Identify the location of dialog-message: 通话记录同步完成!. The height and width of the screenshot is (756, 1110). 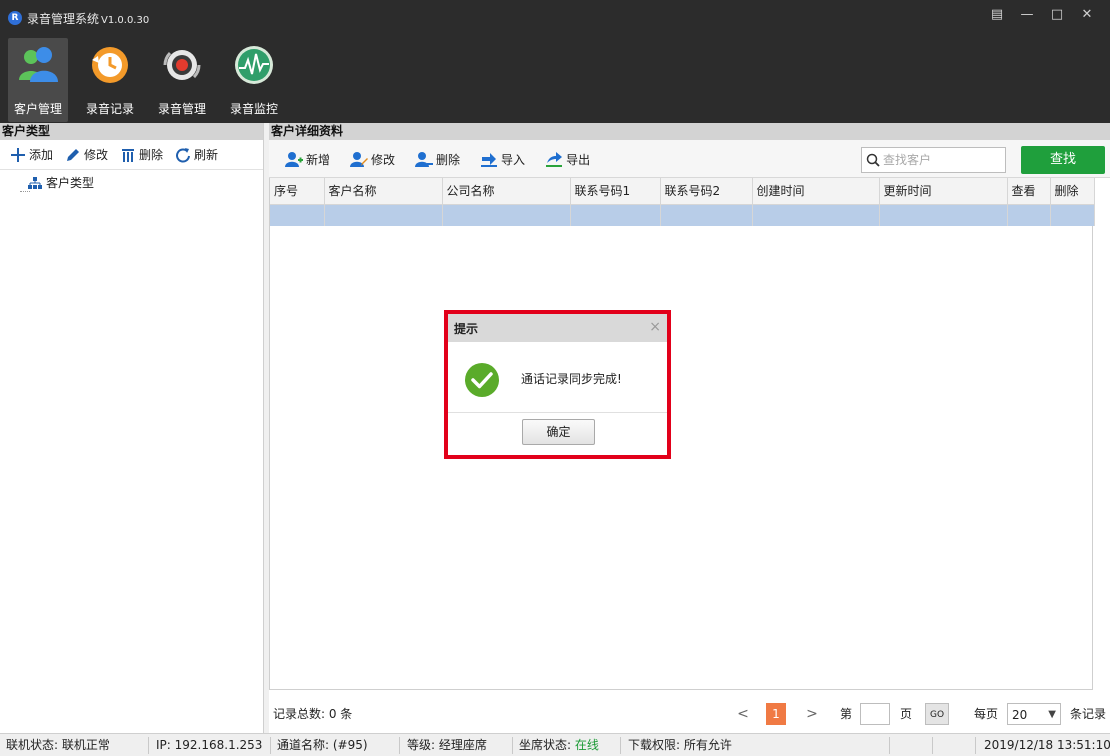
(571, 379).